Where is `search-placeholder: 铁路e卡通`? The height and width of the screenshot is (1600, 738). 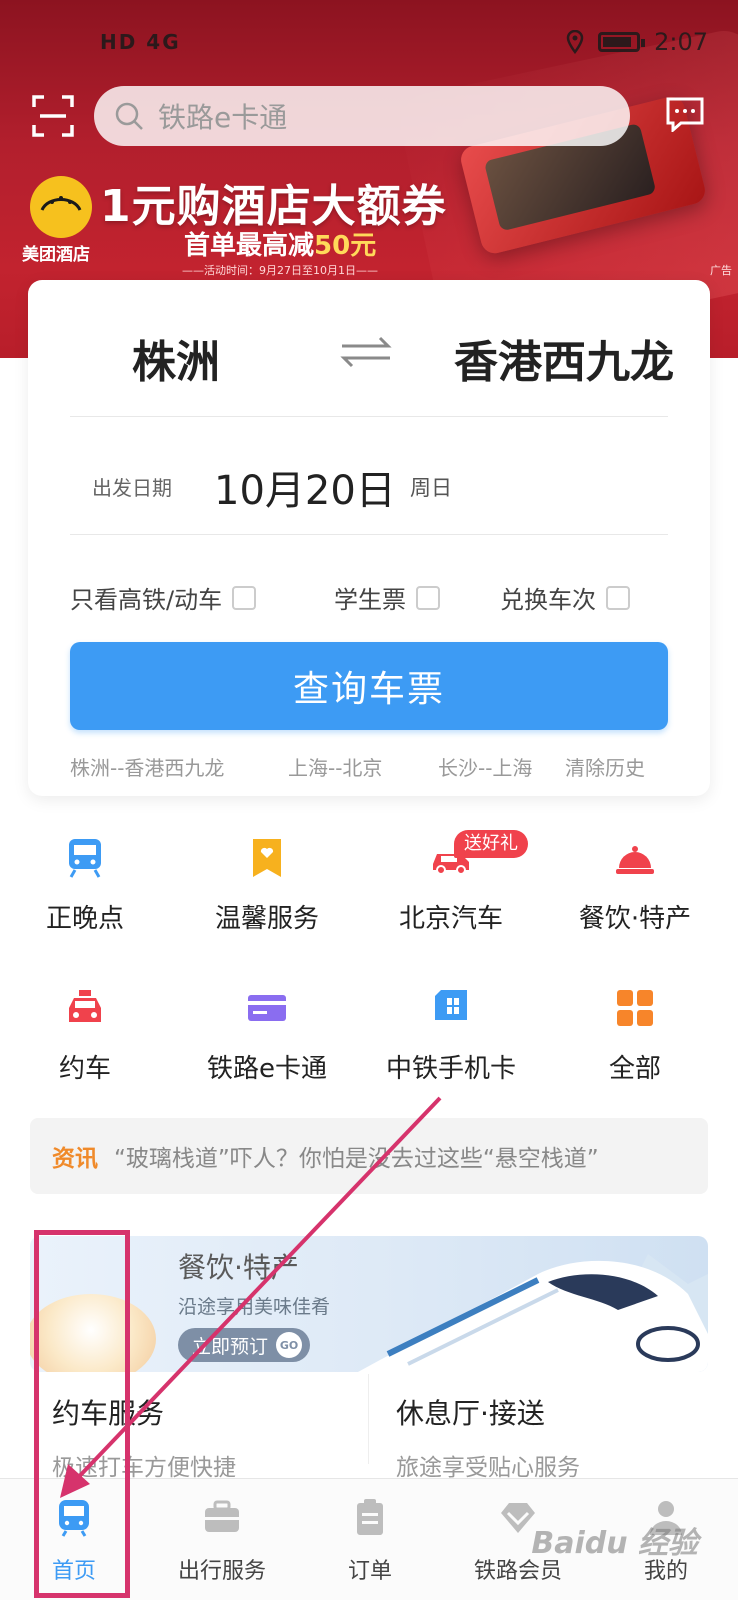 search-placeholder: 铁路e卡通 is located at coordinates (223, 117).